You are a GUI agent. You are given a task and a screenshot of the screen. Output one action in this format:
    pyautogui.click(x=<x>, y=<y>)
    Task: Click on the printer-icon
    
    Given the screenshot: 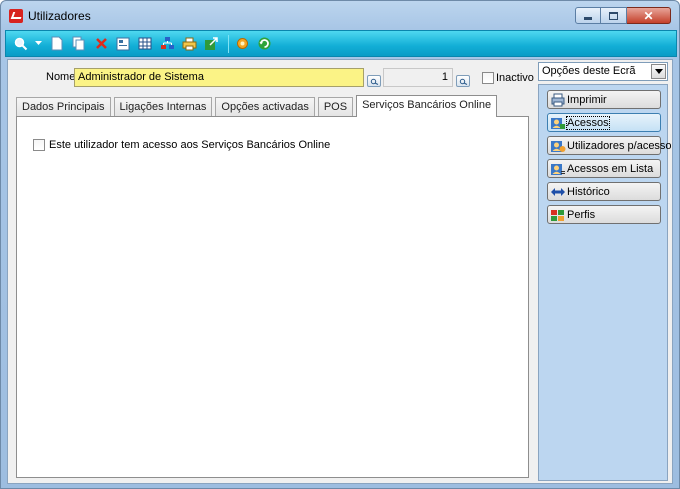 What is the action you would take?
    pyautogui.click(x=558, y=99)
    